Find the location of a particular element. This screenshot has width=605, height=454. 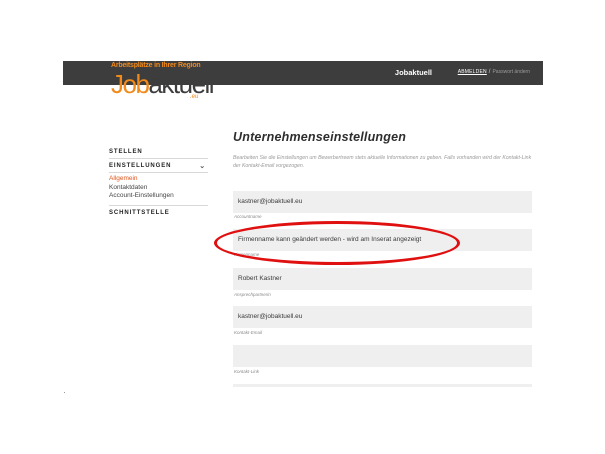

sidebar-item-einstellungen-label: EINSTELLUNGEN is located at coordinates (140, 166).